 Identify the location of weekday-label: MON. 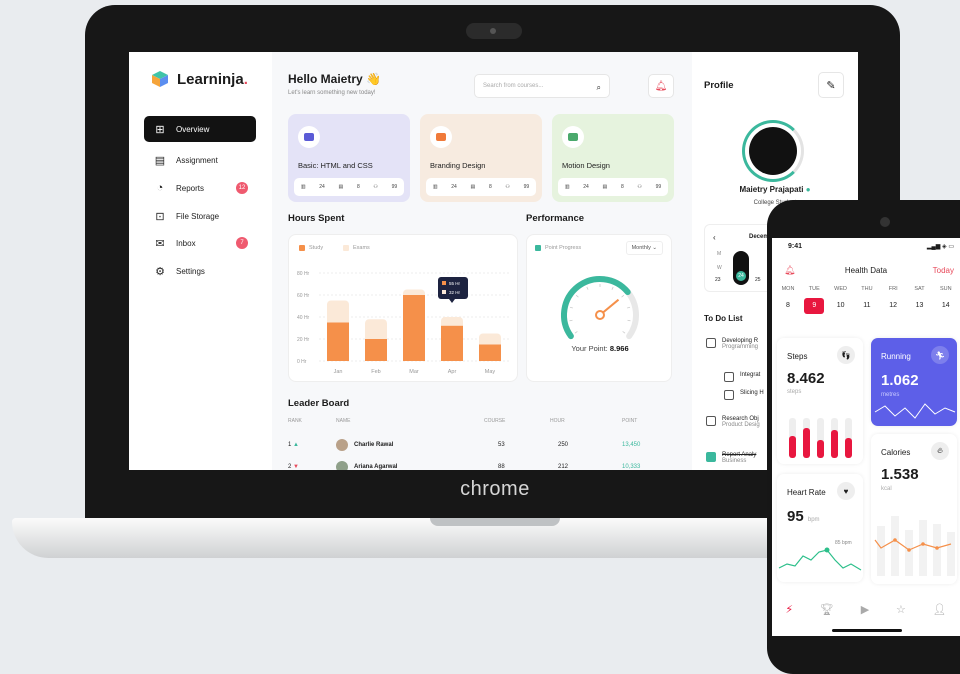
(788, 289).